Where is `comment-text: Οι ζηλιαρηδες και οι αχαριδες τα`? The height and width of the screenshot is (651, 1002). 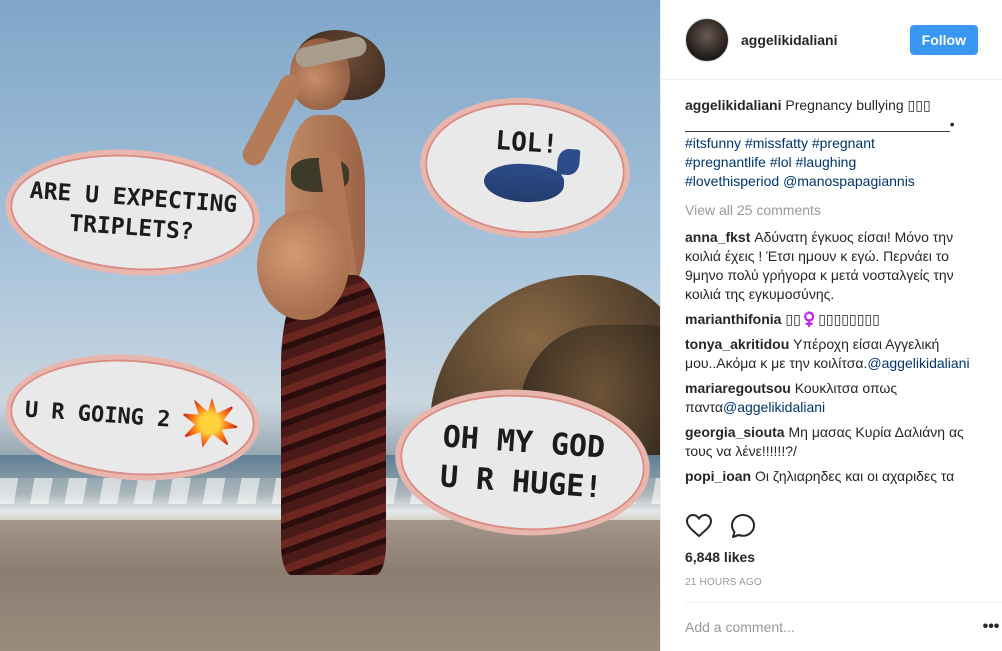
comment-text: Οι ζηλιαρηδες και οι αχαριδες τα is located at coordinates (855, 476).